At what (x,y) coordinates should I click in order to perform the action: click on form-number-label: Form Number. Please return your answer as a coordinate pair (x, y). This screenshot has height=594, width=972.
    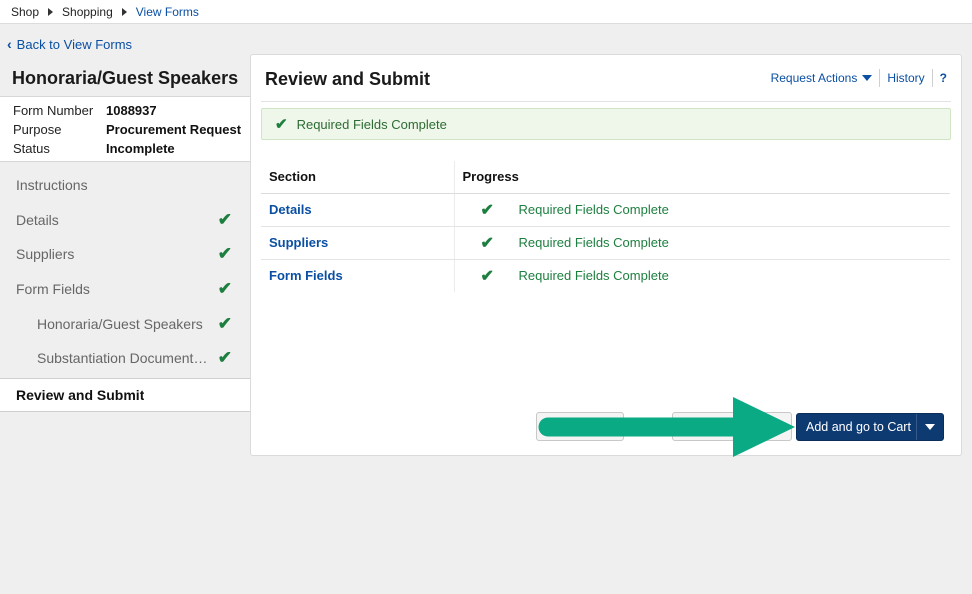
    Looking at the image, I should click on (53, 110).